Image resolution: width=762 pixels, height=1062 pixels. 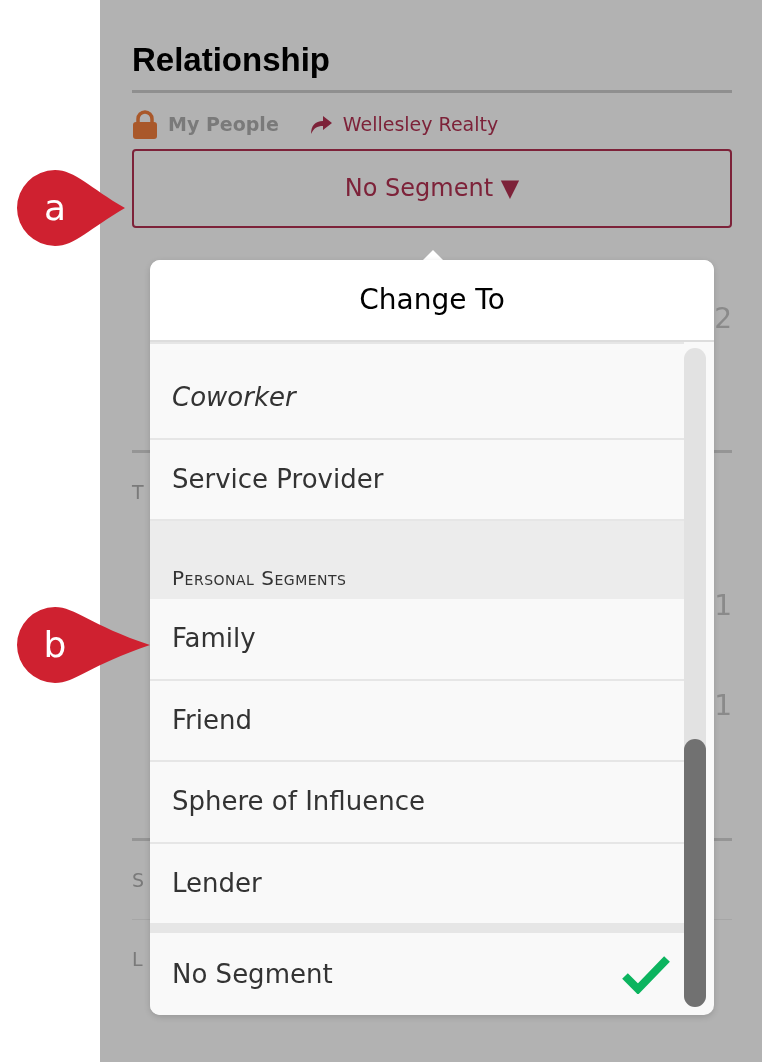 I want to click on section-title: Relationship, so click(x=232, y=60).